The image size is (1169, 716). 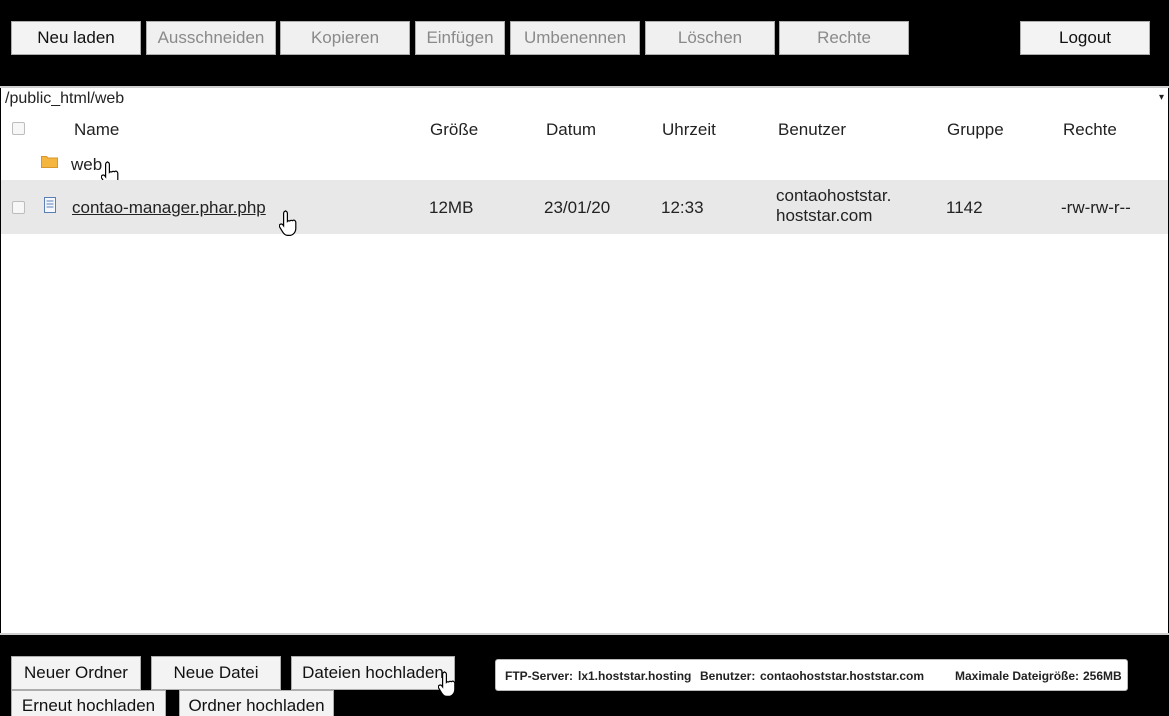 What do you see at coordinates (812, 130) in the screenshot?
I see `column-user: Benutzer` at bounding box center [812, 130].